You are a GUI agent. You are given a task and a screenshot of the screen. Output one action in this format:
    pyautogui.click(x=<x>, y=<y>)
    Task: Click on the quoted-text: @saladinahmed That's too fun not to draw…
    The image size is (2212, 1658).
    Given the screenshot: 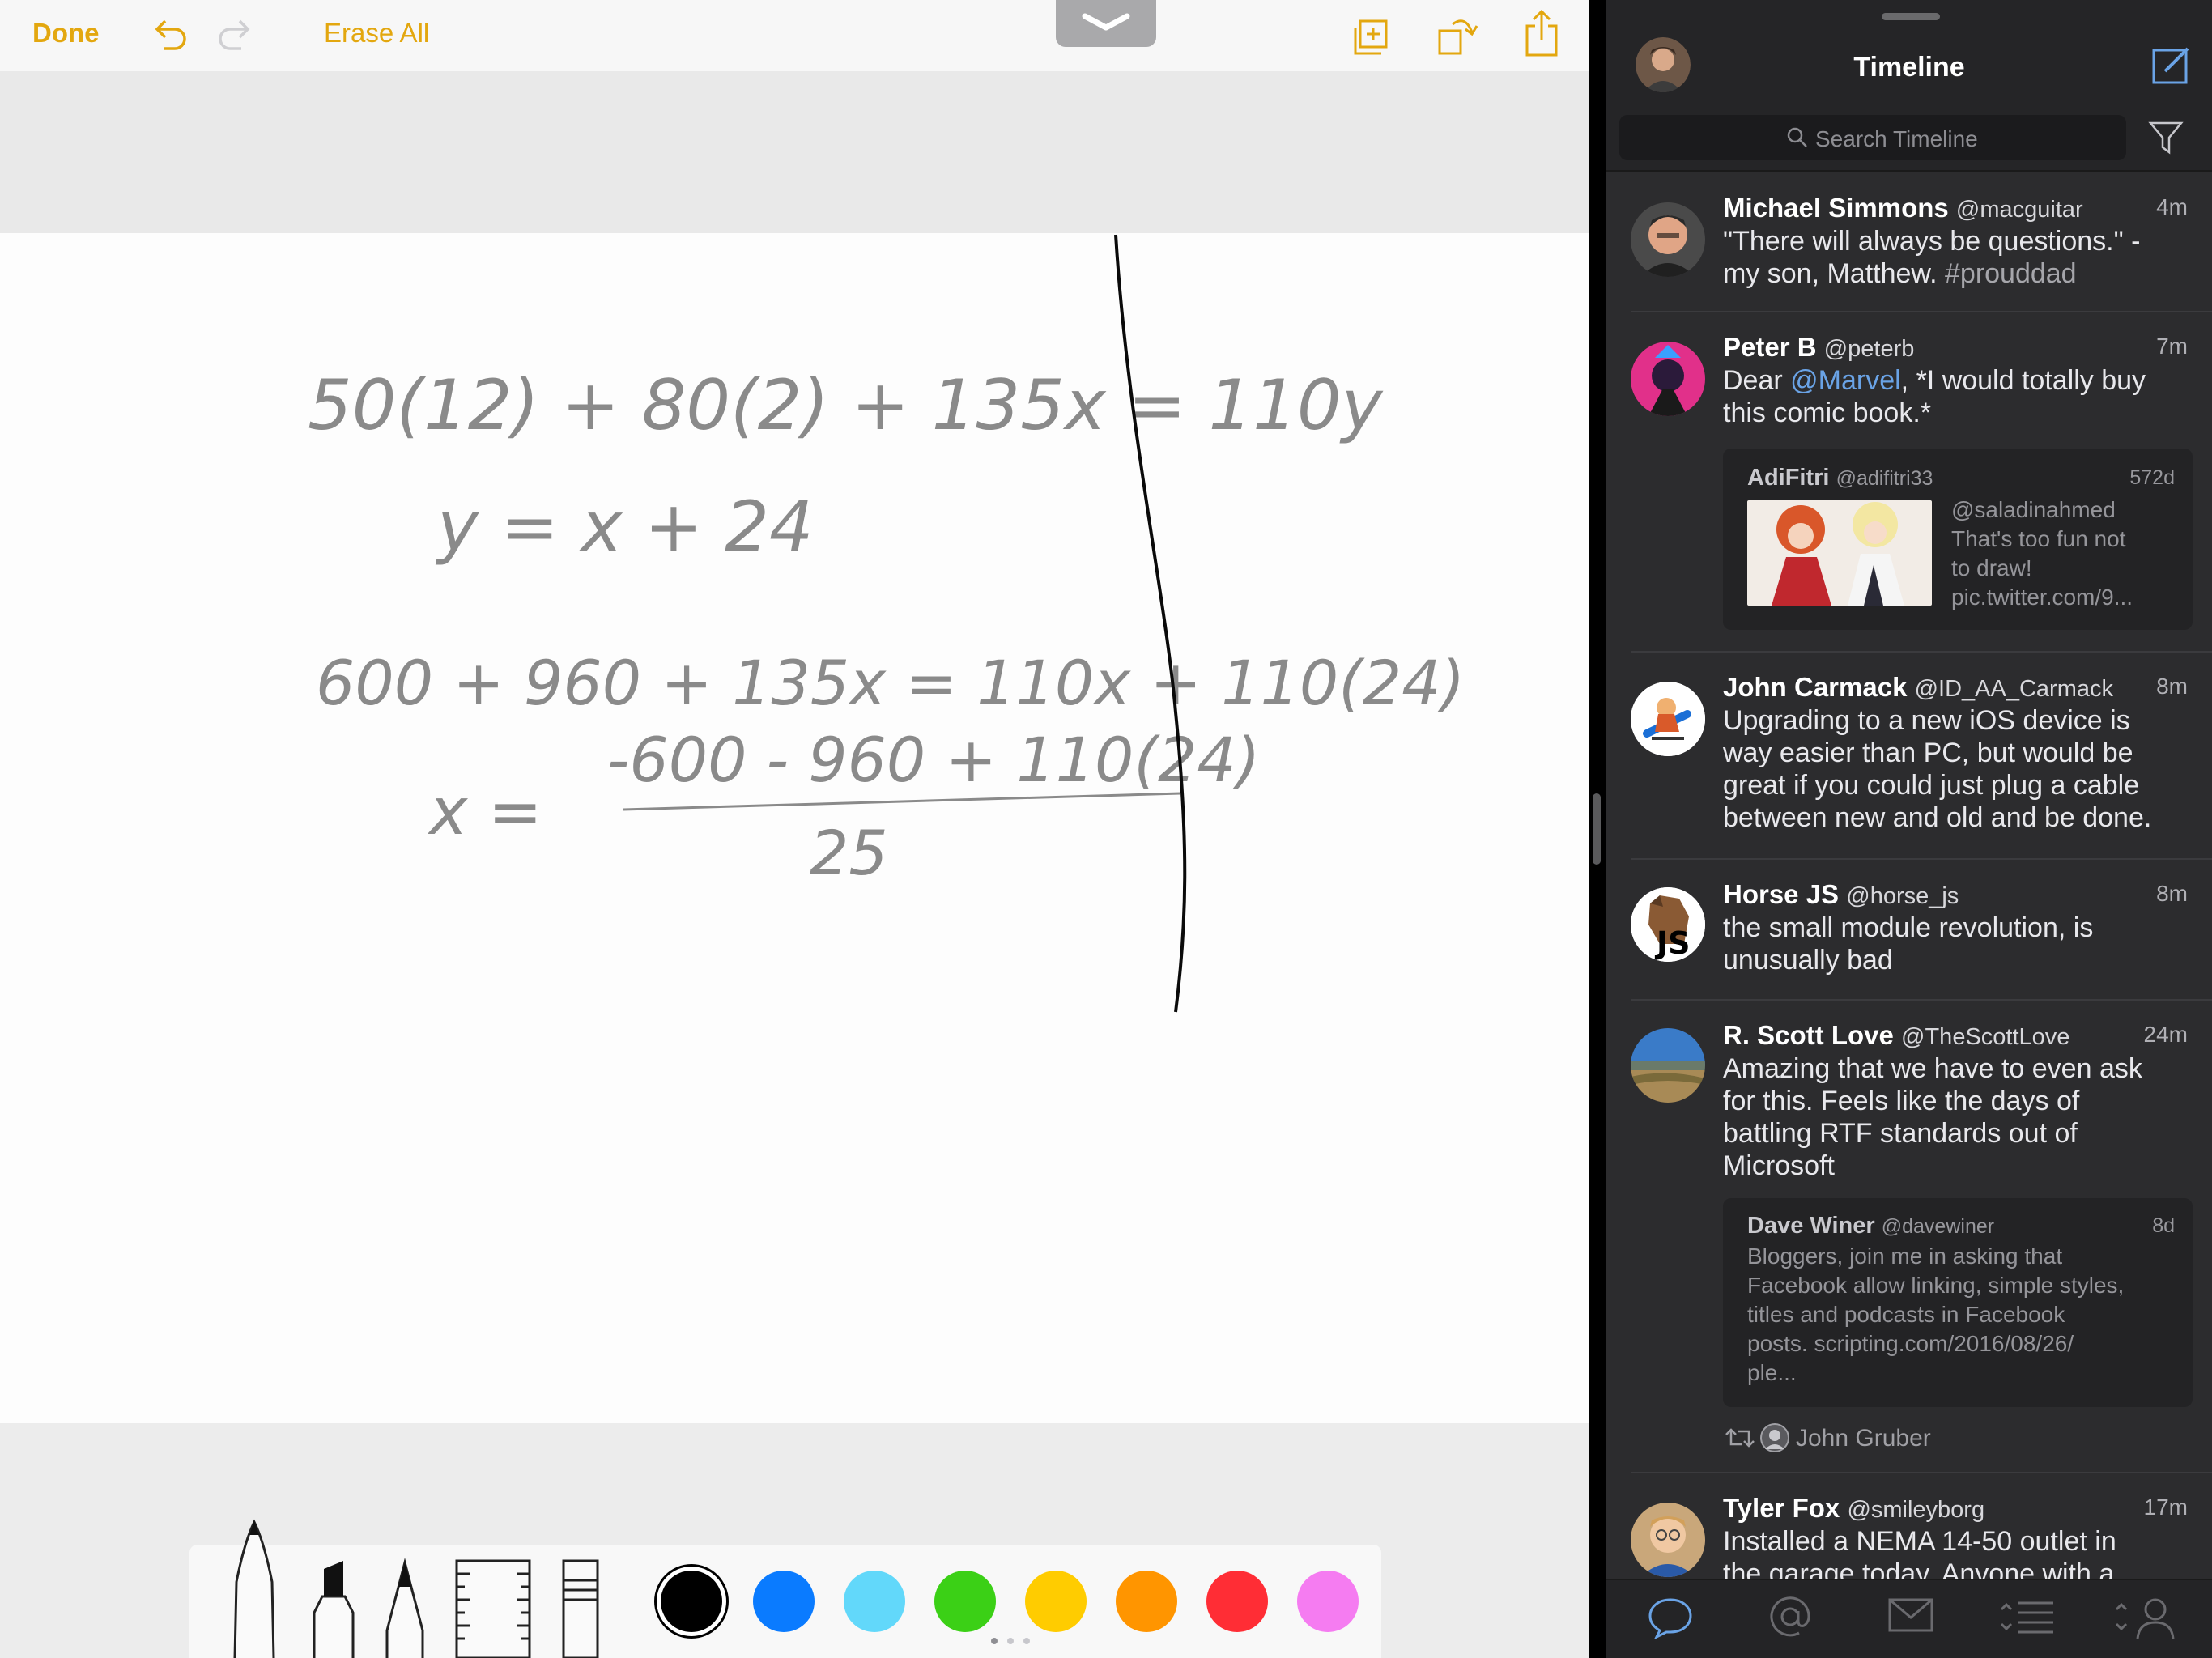 What is the action you would take?
    pyautogui.click(x=2042, y=553)
    